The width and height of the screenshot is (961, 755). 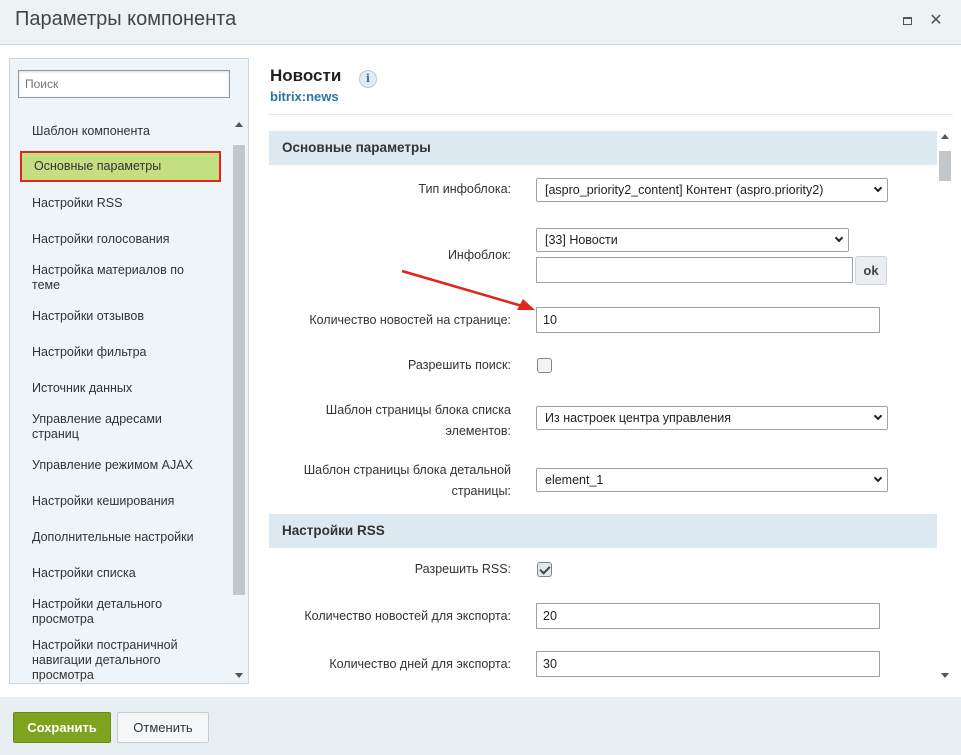 I want to click on sidebar-item-urls: Управление адресами страниц, so click(x=122, y=427).